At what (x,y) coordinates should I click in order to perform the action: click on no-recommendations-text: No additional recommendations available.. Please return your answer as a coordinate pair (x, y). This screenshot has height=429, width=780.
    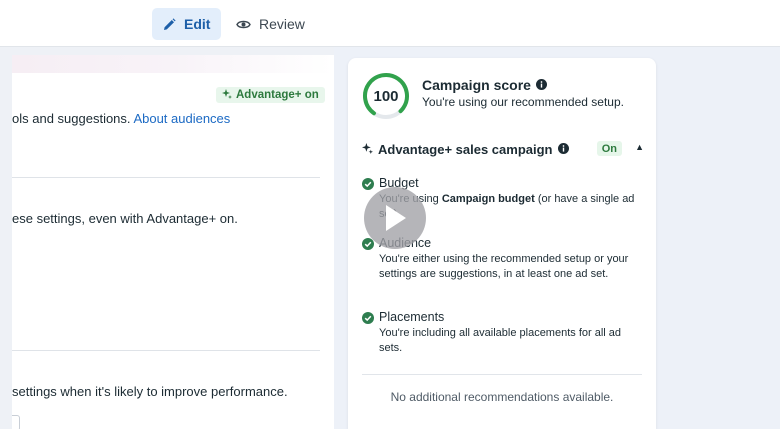
    Looking at the image, I should click on (502, 397).